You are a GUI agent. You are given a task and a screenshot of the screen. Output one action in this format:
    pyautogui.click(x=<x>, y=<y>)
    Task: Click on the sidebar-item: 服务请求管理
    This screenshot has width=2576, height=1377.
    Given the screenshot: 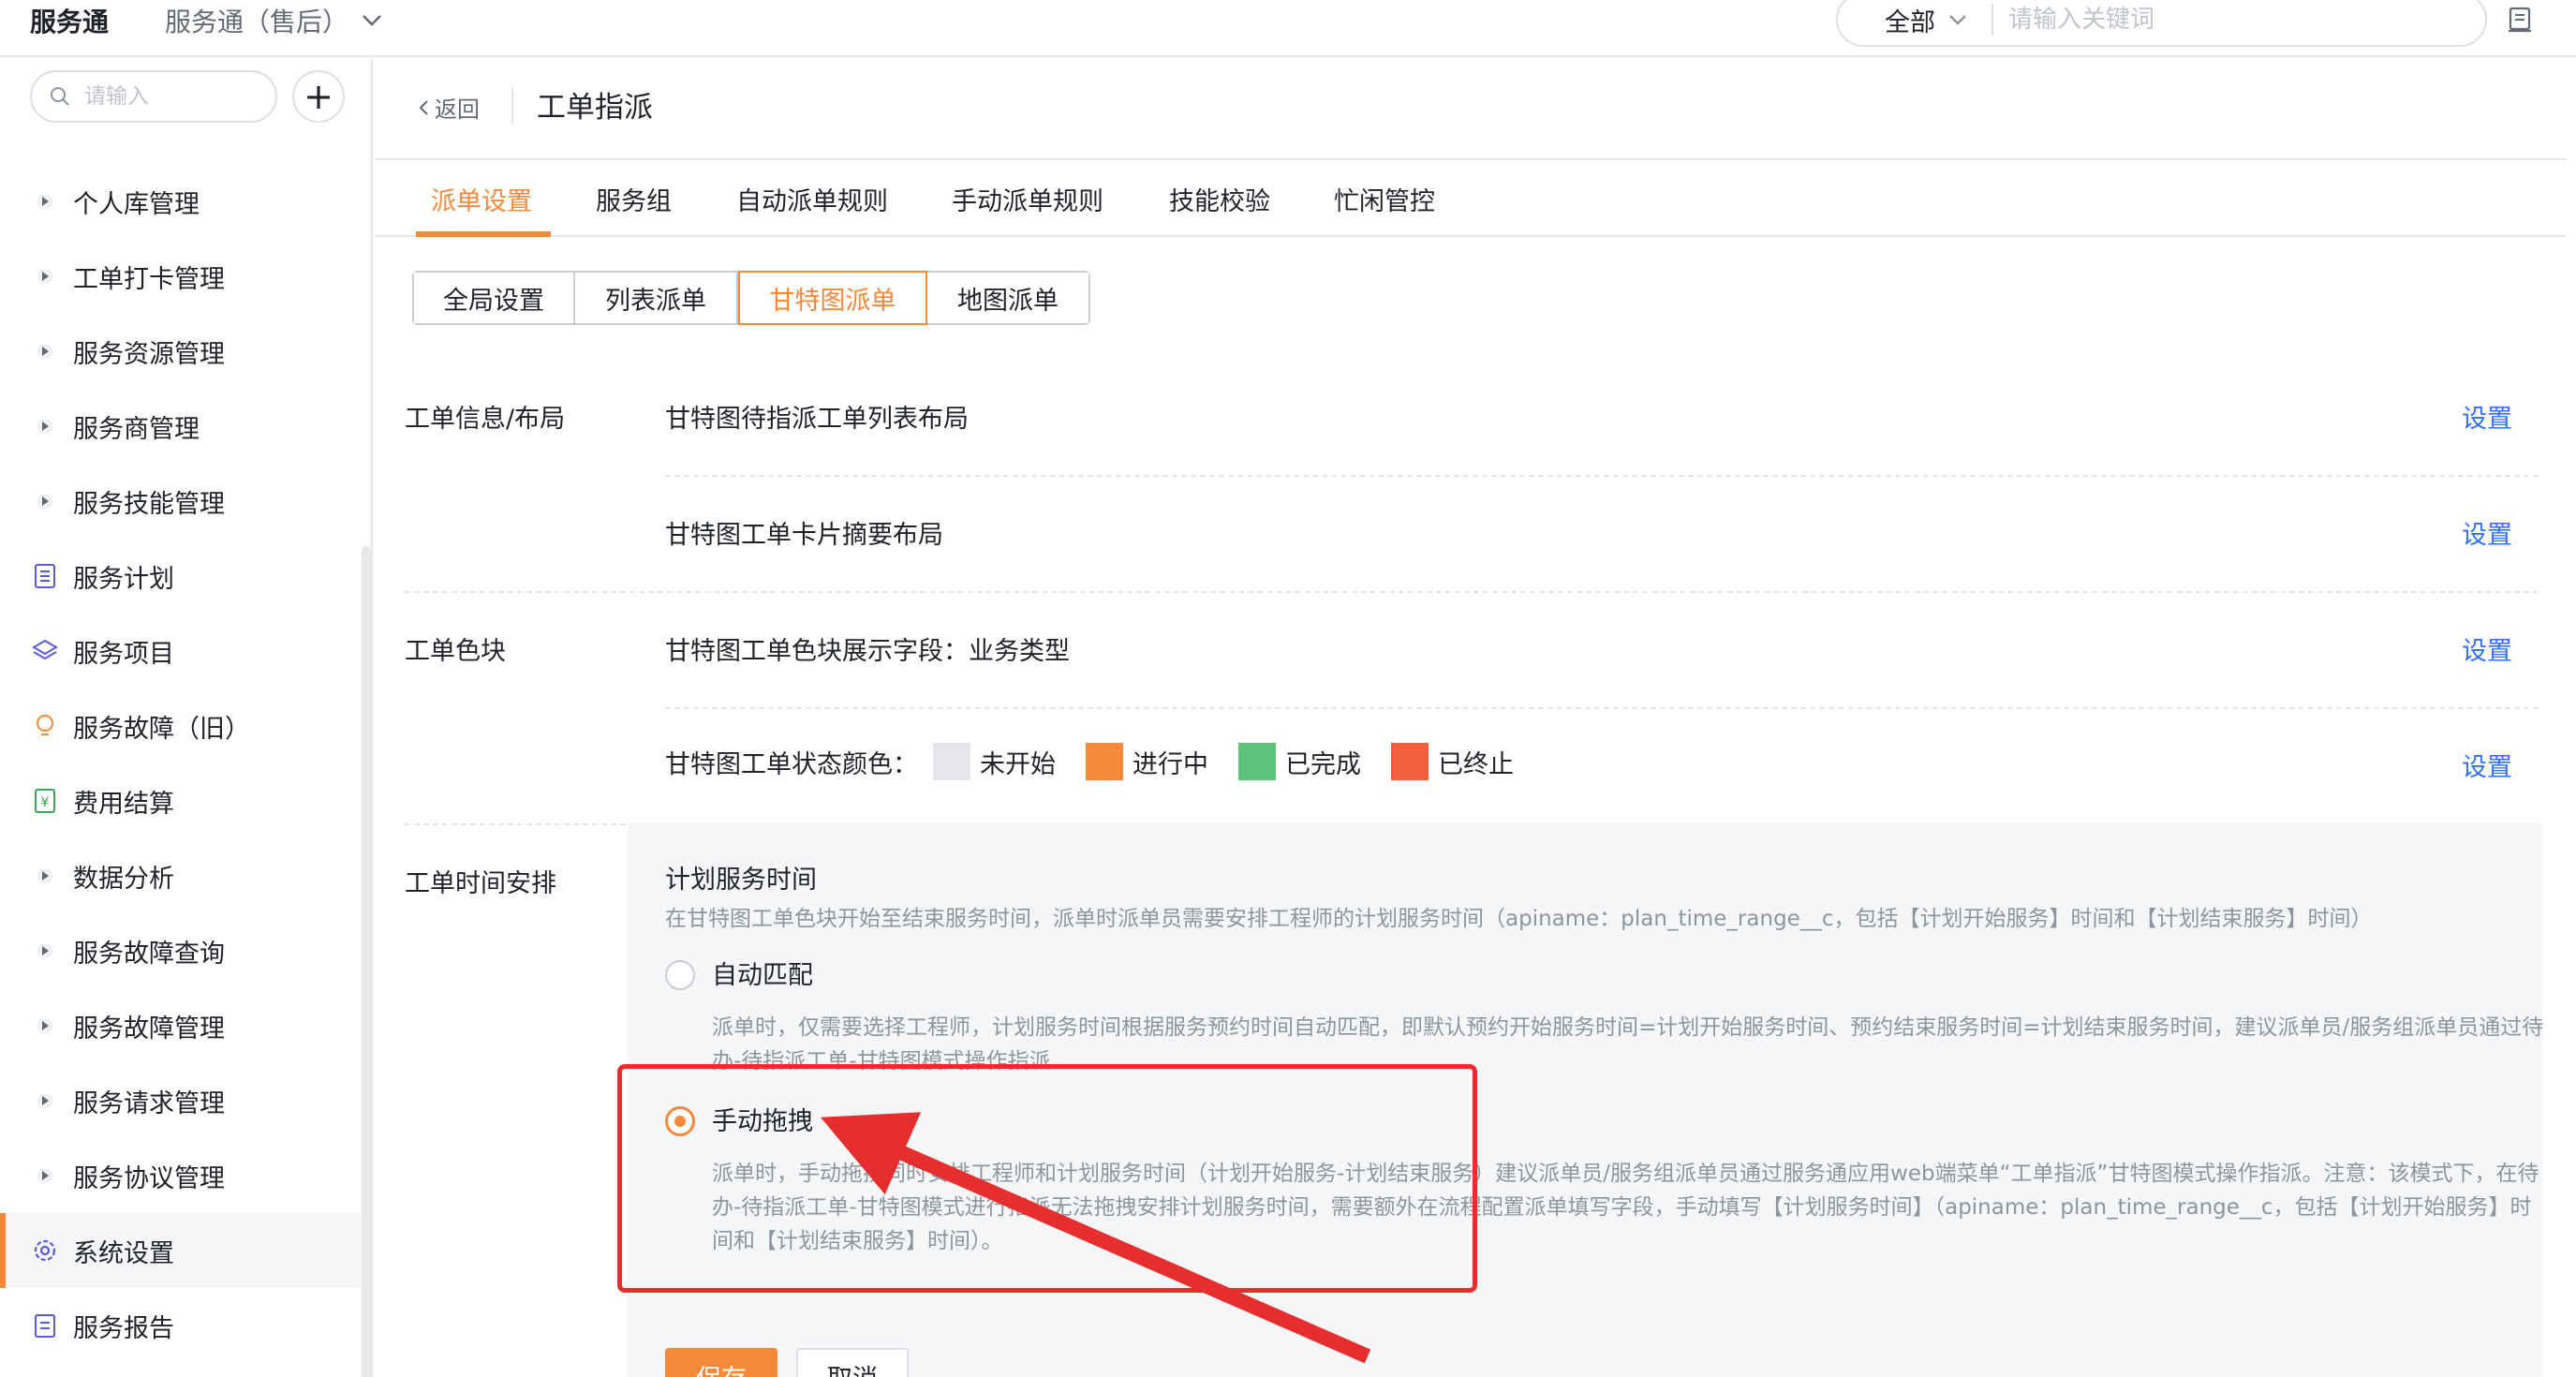 What is the action you would take?
    pyautogui.click(x=183, y=1100)
    